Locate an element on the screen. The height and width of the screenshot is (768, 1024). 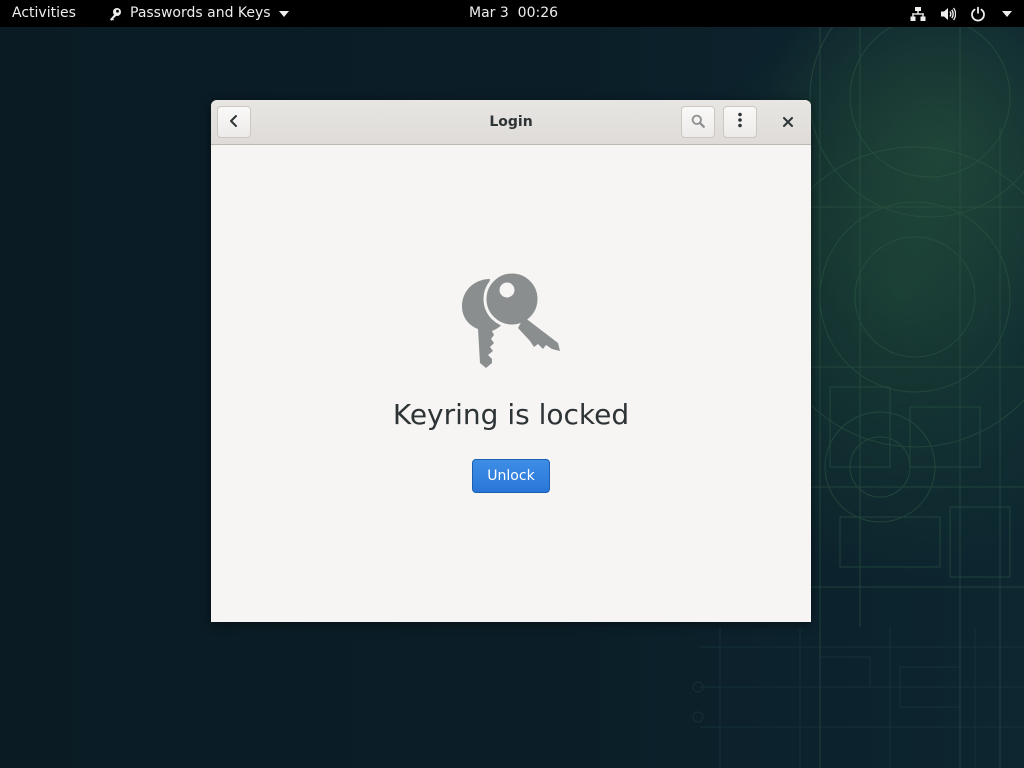
back-button is located at coordinates (234, 122).